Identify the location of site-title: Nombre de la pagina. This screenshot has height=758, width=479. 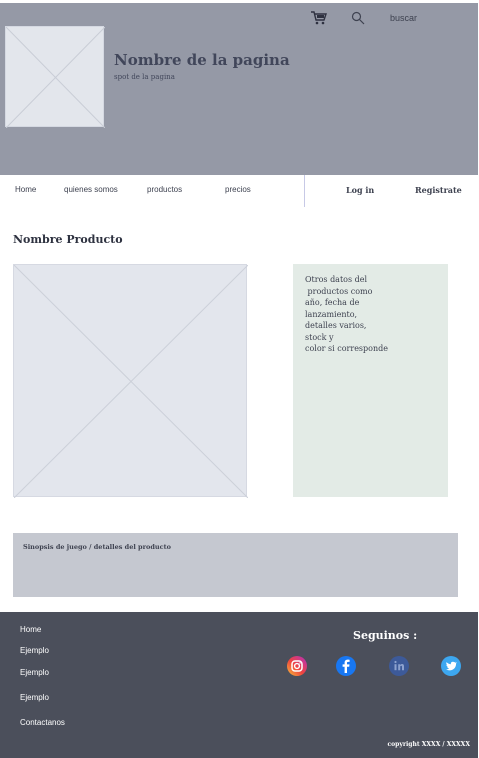
(202, 60).